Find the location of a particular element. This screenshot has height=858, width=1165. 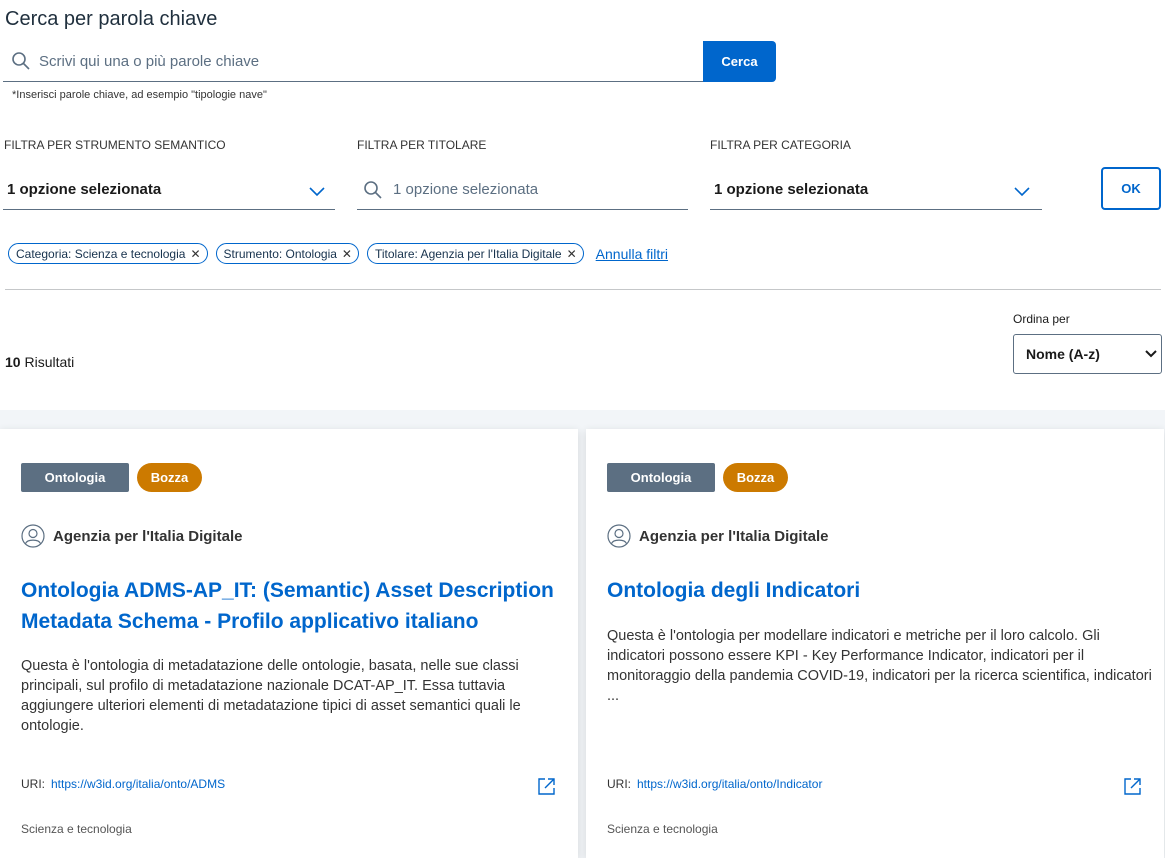

results-count-number: 10 is located at coordinates (13, 362).